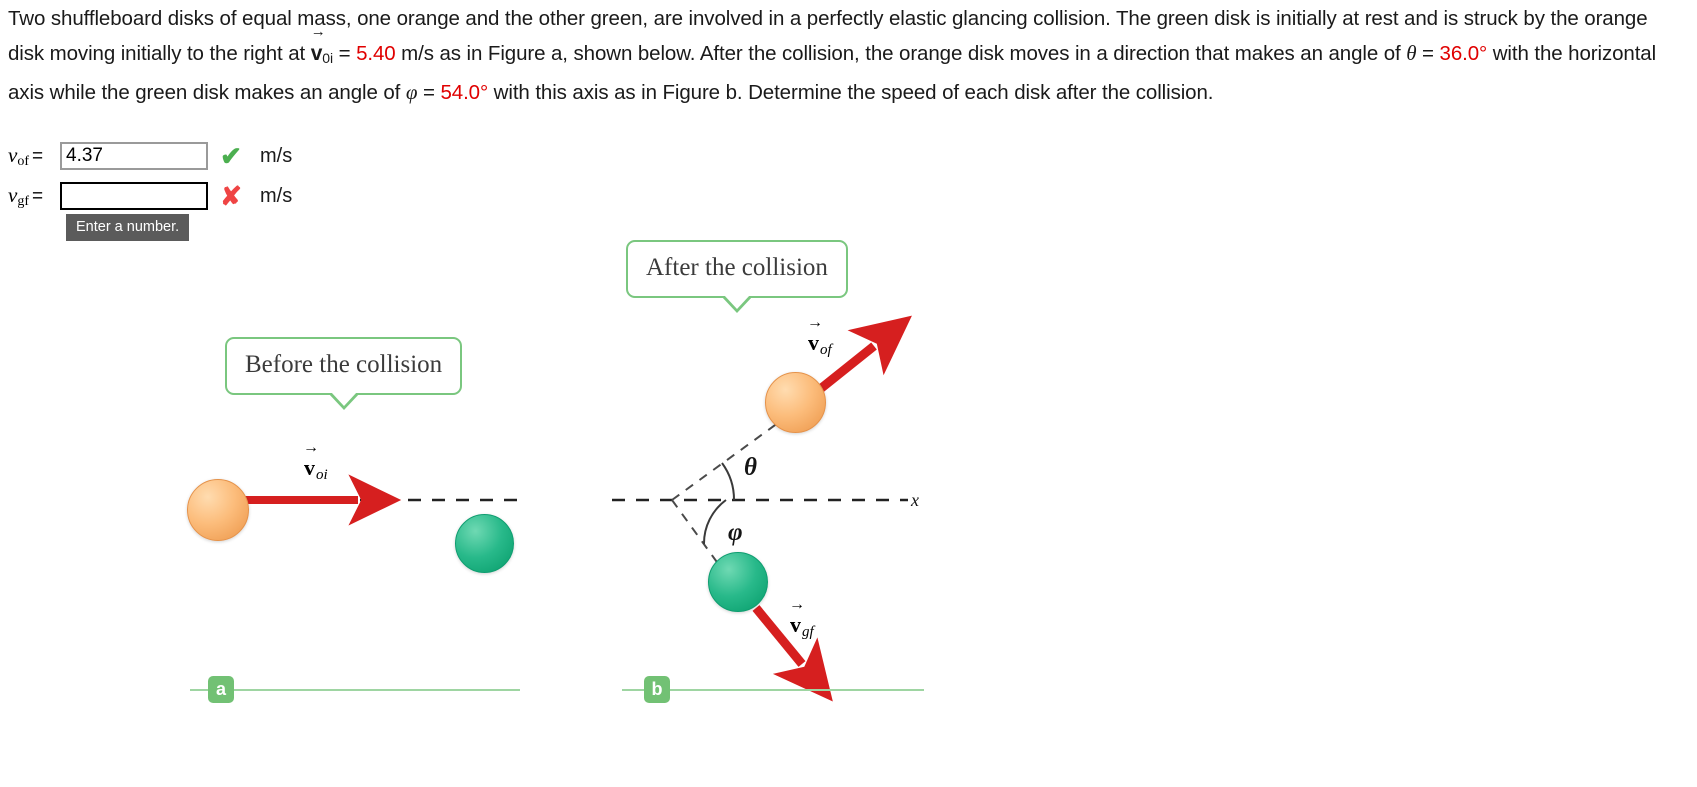  Describe the element at coordinates (13, 194) in the screenshot. I see `vgf-variable: v` at that location.